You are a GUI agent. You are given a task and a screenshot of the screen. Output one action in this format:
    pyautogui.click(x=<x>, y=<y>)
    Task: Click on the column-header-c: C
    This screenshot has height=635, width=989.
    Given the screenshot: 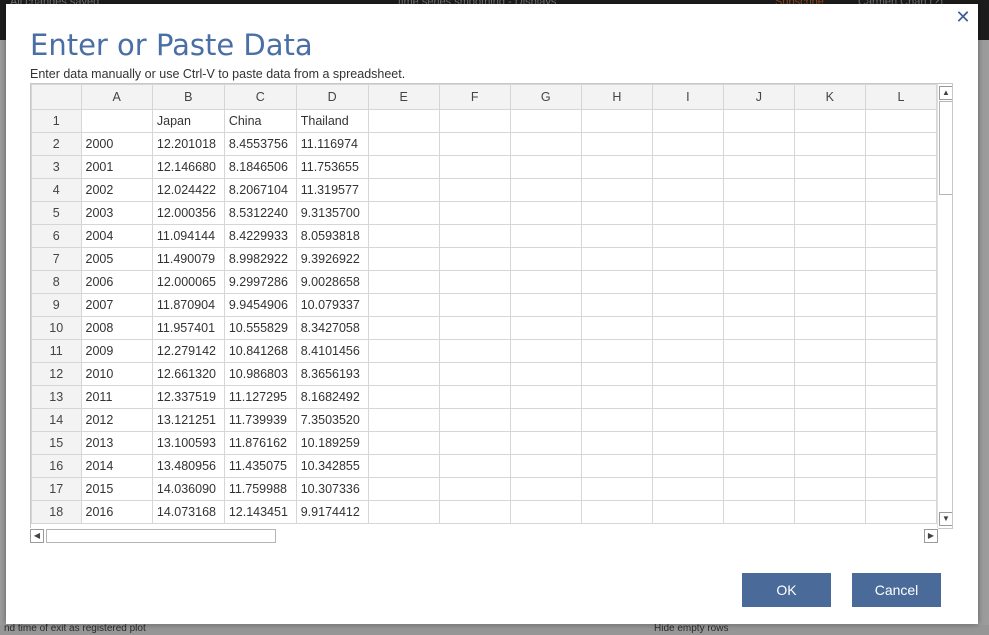 What is the action you would take?
    pyautogui.click(x=260, y=97)
    